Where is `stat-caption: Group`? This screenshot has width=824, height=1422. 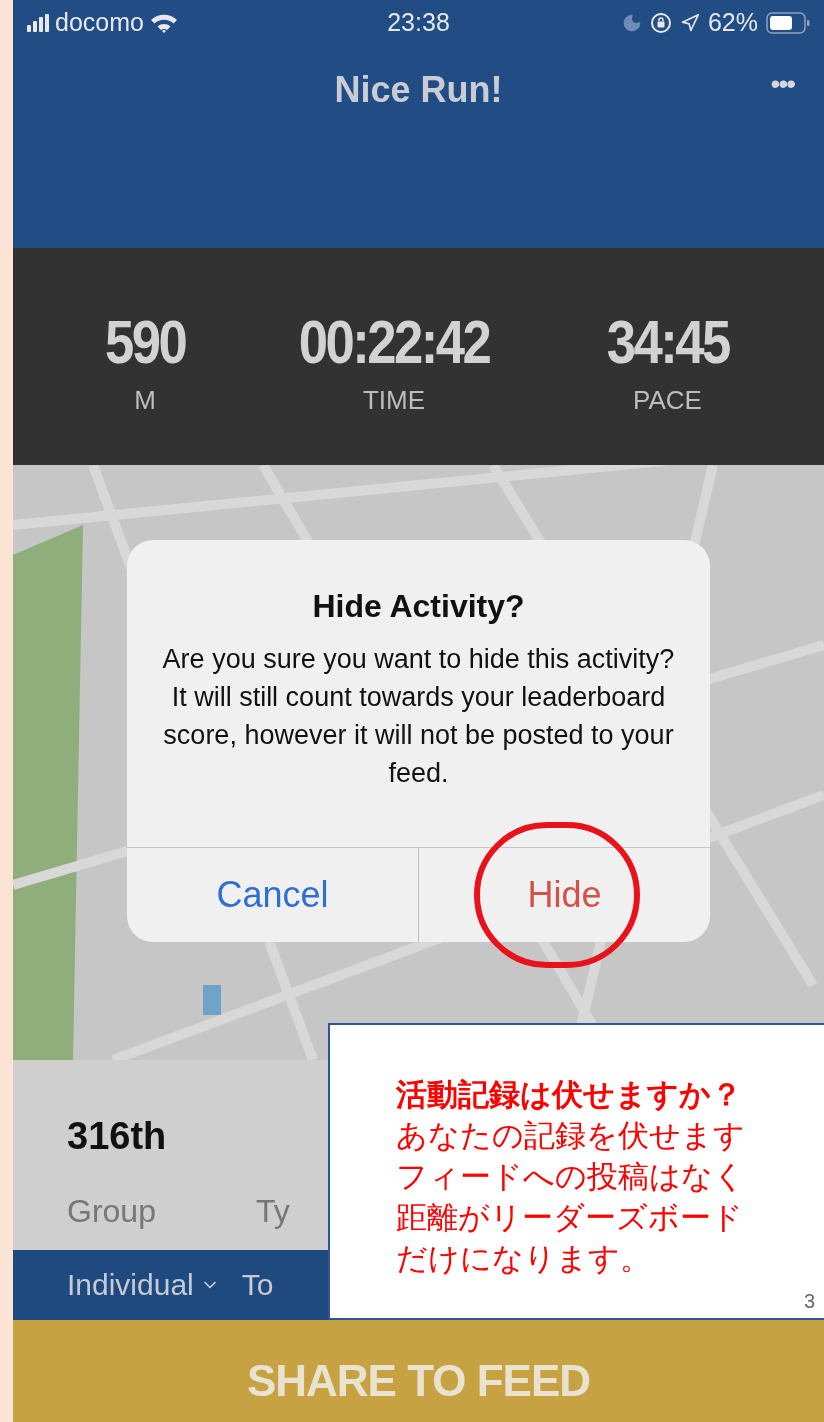 stat-caption: Group is located at coordinates (111, 1211).